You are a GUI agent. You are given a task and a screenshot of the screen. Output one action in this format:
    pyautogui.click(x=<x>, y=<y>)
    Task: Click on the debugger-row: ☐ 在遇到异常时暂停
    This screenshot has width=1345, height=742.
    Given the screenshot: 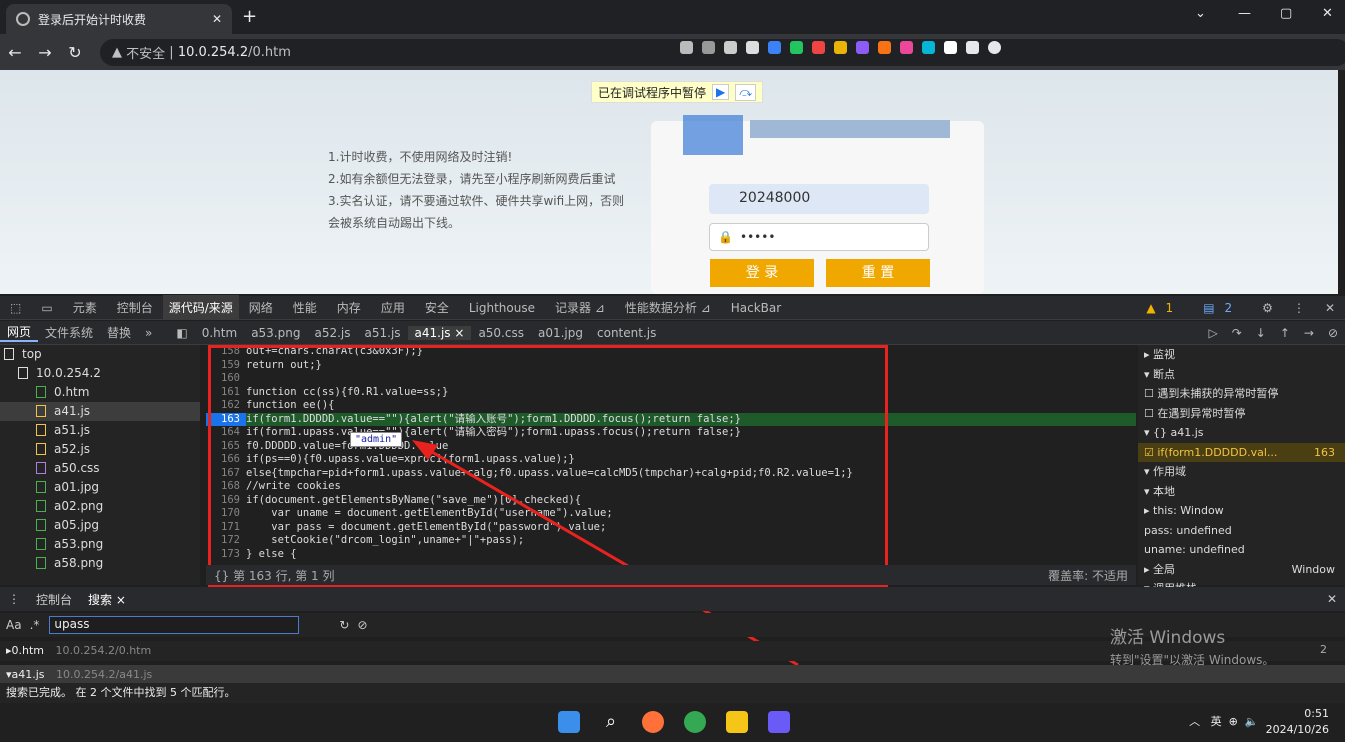 What is the action you would take?
    pyautogui.click(x=1241, y=414)
    